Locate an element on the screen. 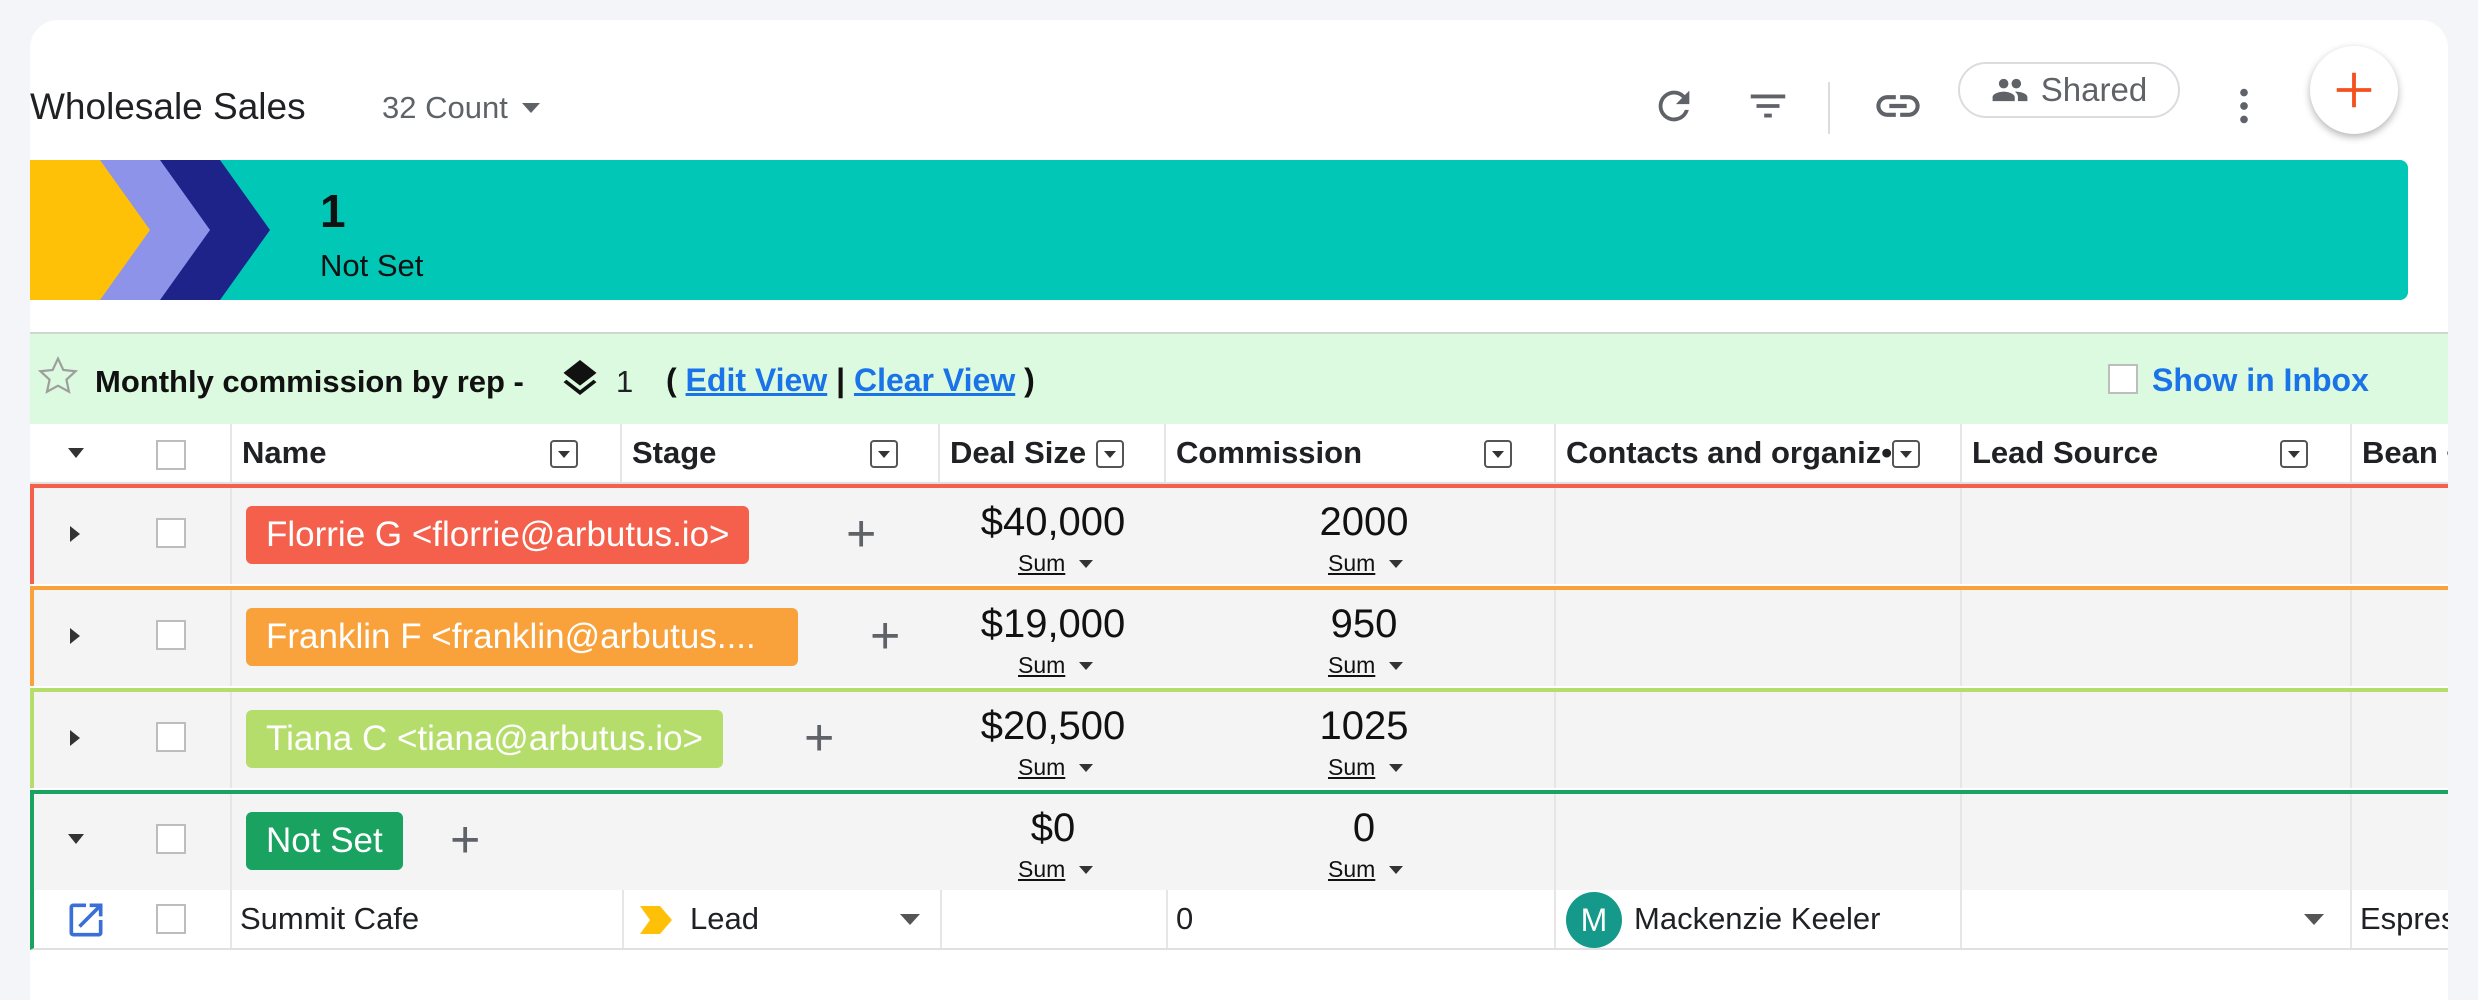  view-layer-count: 1 is located at coordinates (625, 381).